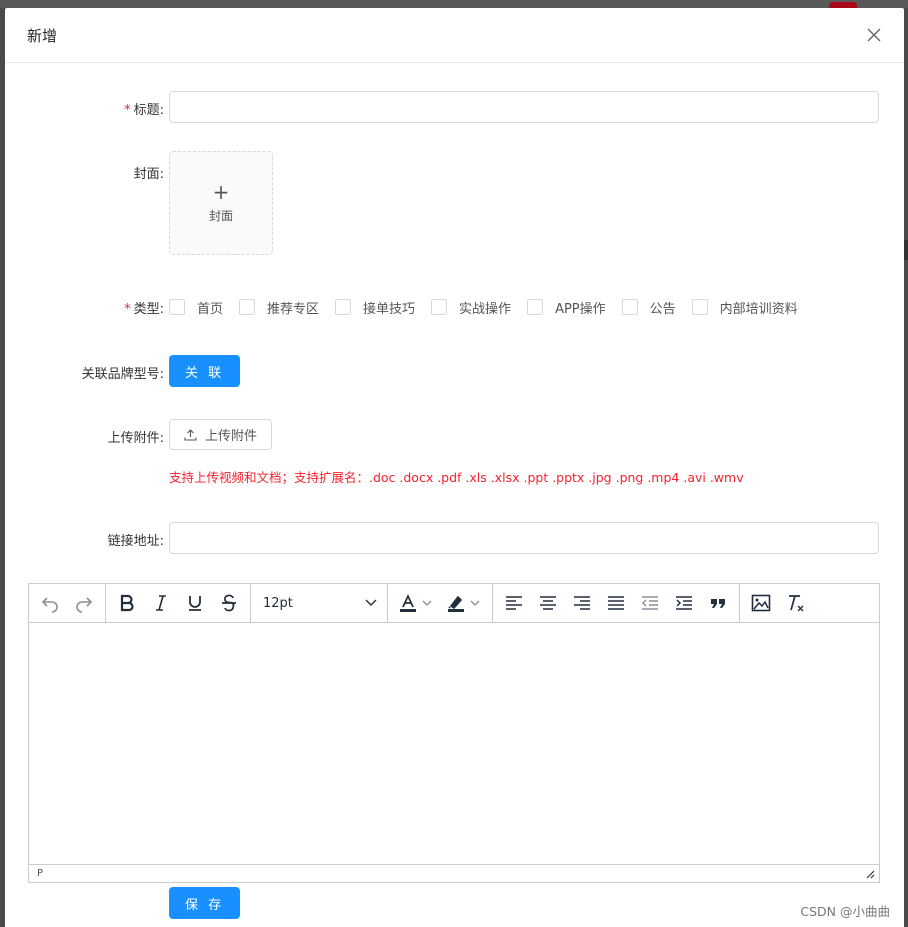 This screenshot has width=908, height=927. I want to click on align-center-icon, so click(548, 603).